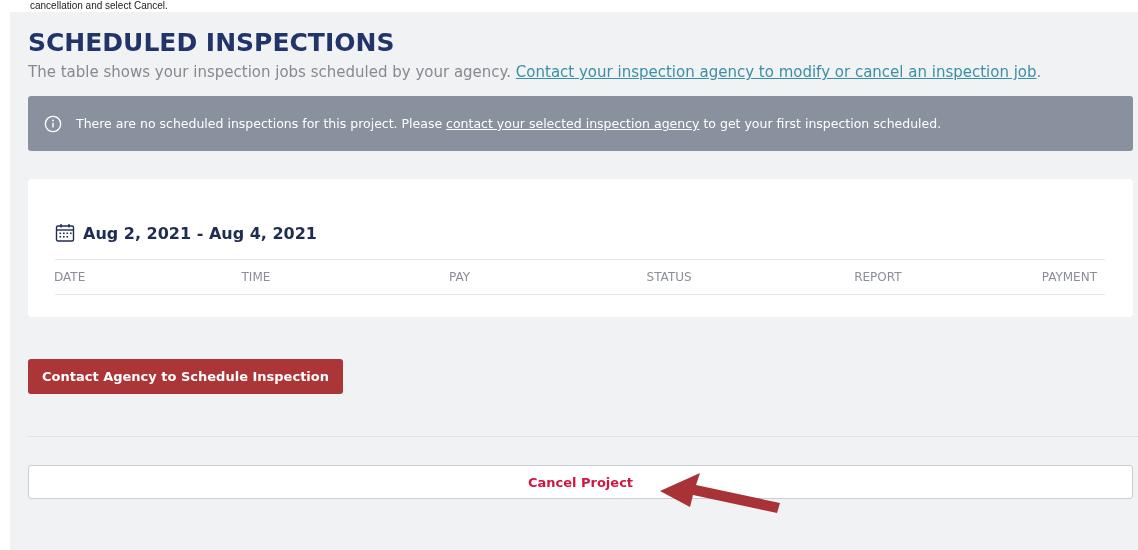 The height and width of the screenshot is (550, 1138). I want to click on column-header: REPORT, so click(878, 277).